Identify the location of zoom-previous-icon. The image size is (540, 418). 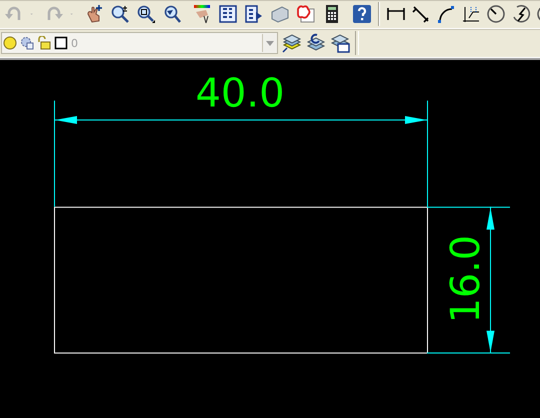
(172, 14).